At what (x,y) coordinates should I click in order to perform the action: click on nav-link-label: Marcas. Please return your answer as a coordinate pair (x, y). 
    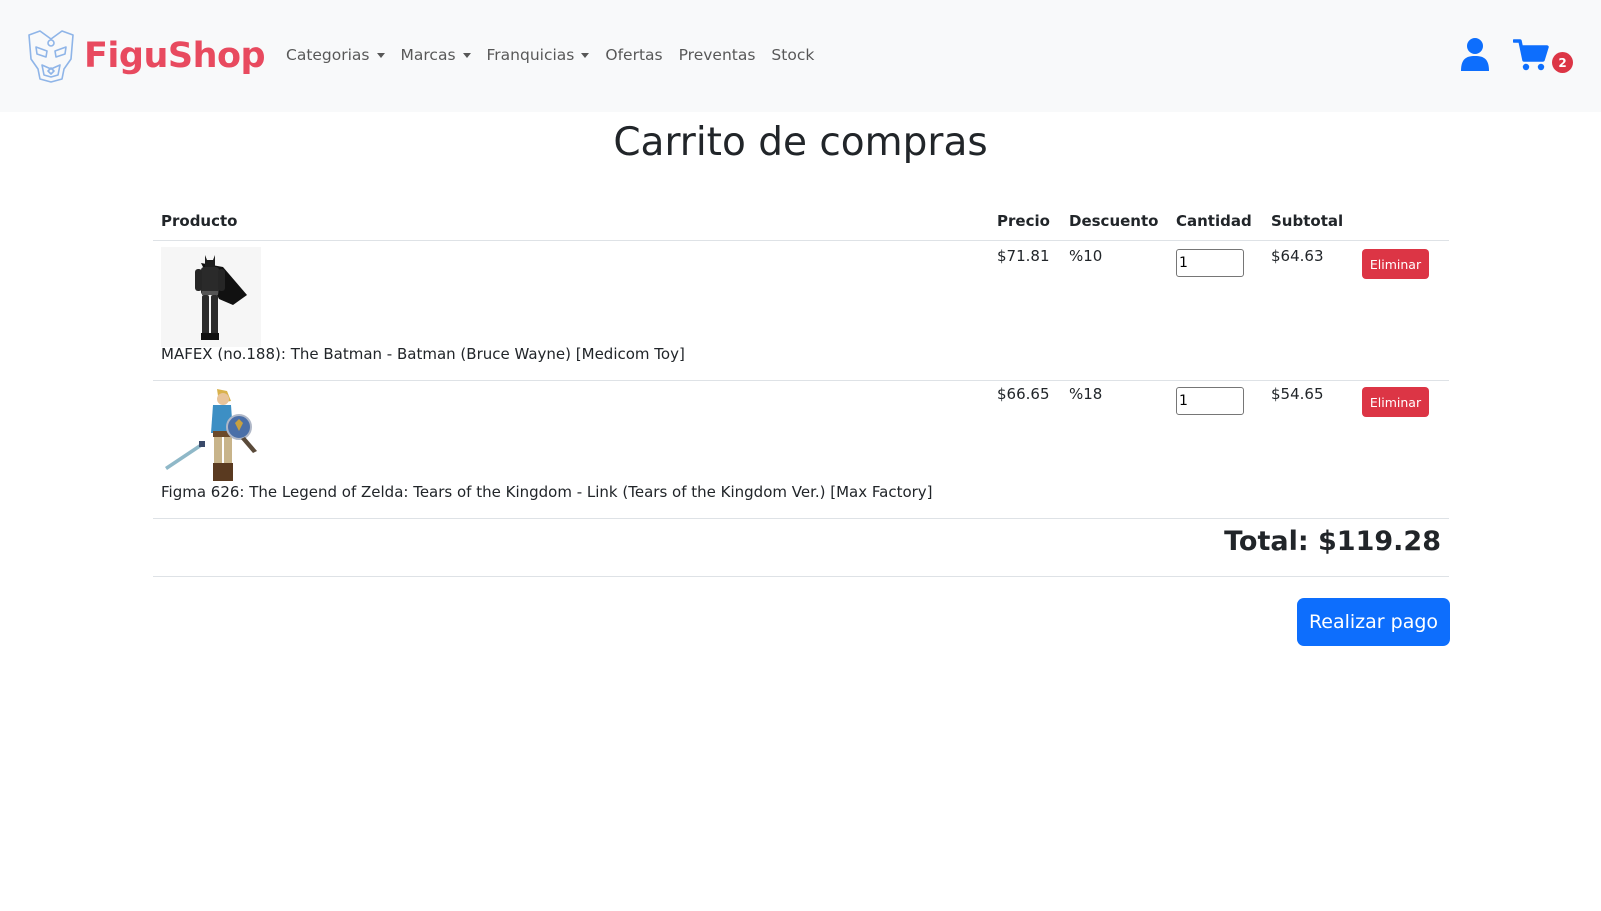
    Looking at the image, I should click on (428, 55).